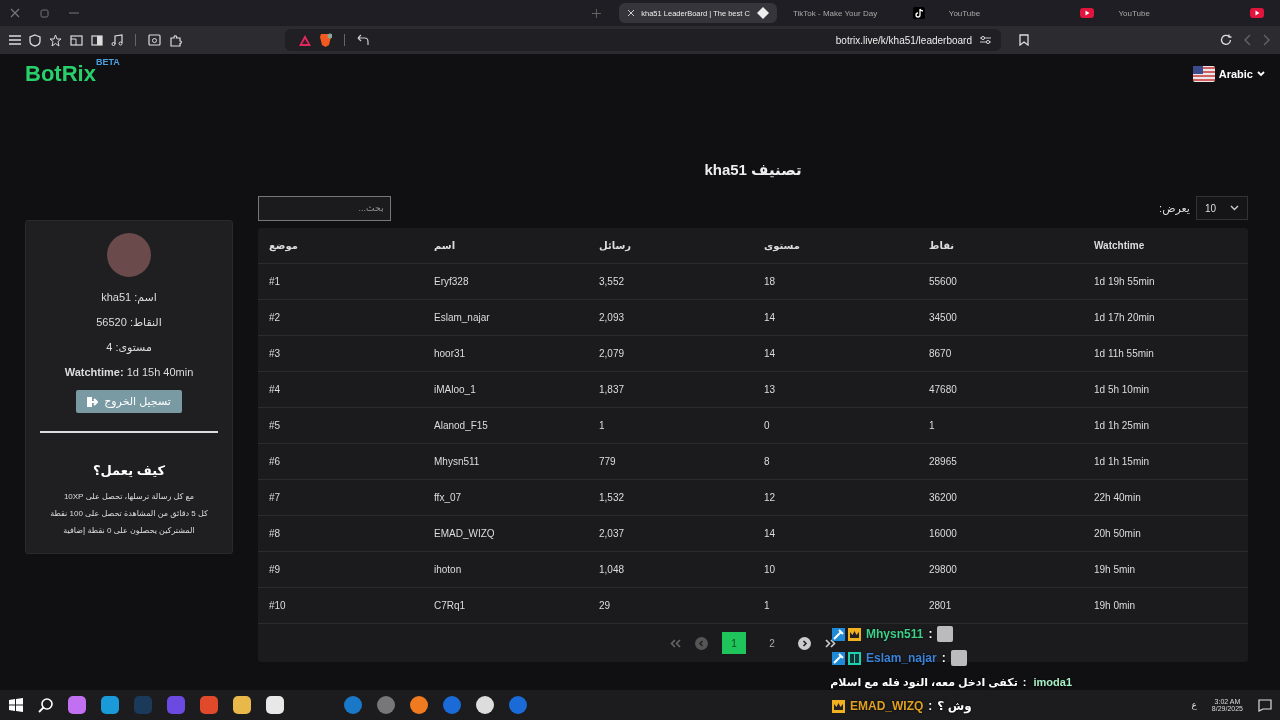  What do you see at coordinates (107, 62) in the screenshot?
I see `beta-label: BETA` at bounding box center [107, 62].